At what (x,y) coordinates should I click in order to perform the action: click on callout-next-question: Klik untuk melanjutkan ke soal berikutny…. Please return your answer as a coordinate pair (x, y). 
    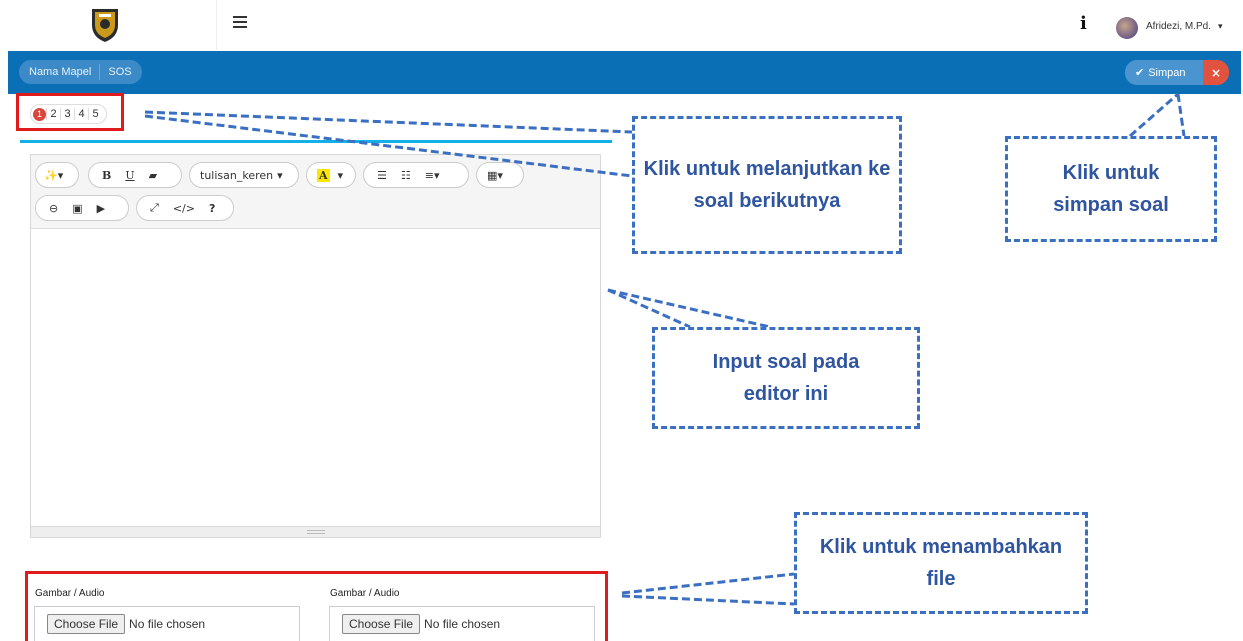
    Looking at the image, I should click on (767, 185).